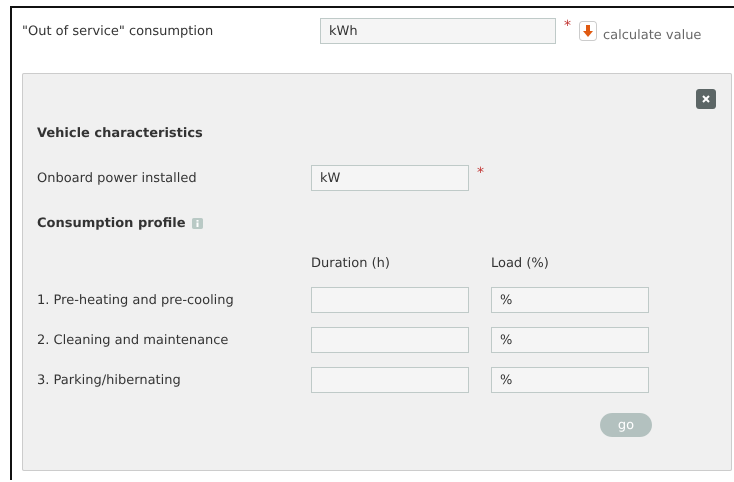 This screenshot has height=482, width=734. I want to click on arrow-down-icon, so click(588, 31).